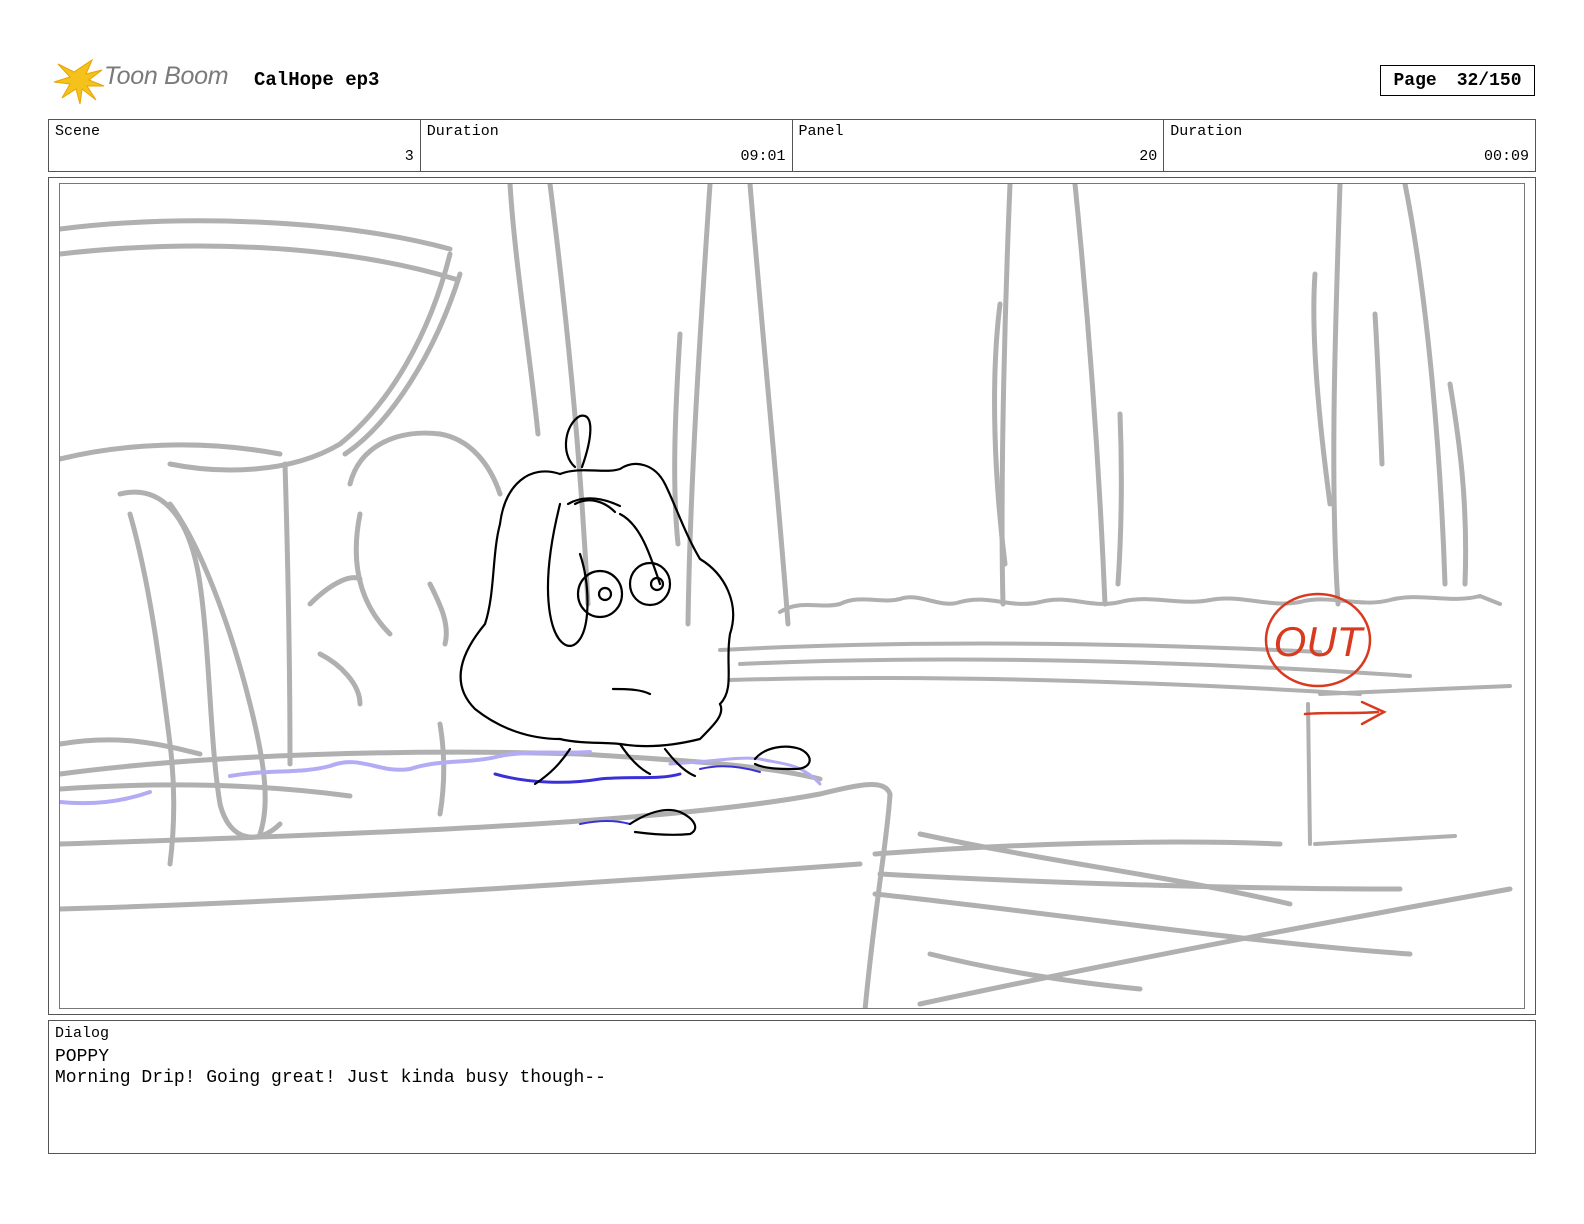 This screenshot has height=1224, width=1584. What do you see at coordinates (82, 1057) in the screenshot?
I see `dialog-speaker: POPPY` at bounding box center [82, 1057].